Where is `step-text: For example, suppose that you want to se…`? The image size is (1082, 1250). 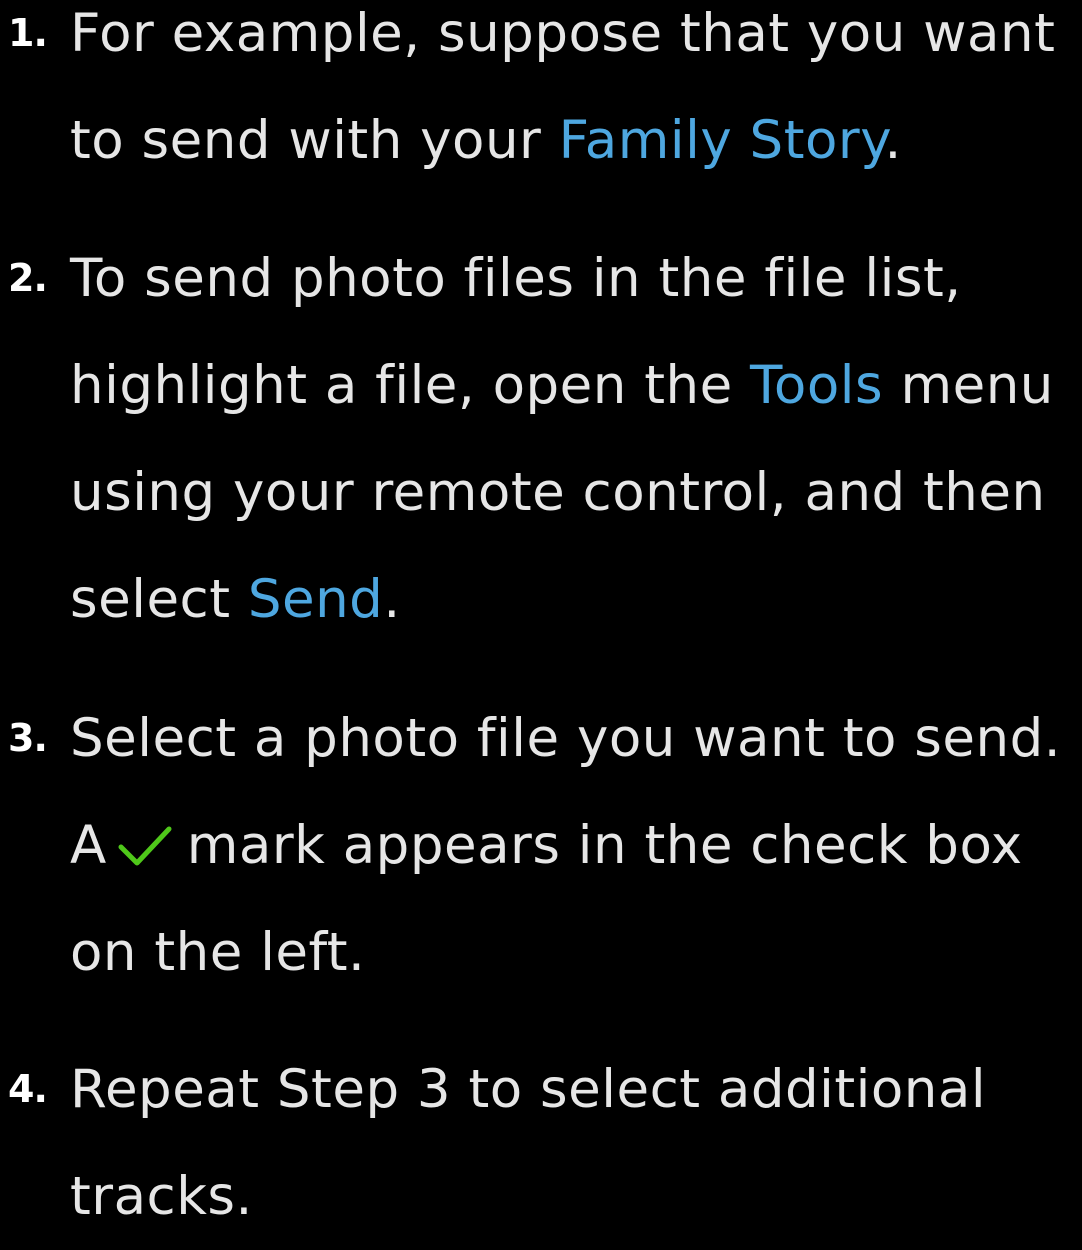
step-text: For example, suppose that you want to se… is located at coordinates (575, 97).